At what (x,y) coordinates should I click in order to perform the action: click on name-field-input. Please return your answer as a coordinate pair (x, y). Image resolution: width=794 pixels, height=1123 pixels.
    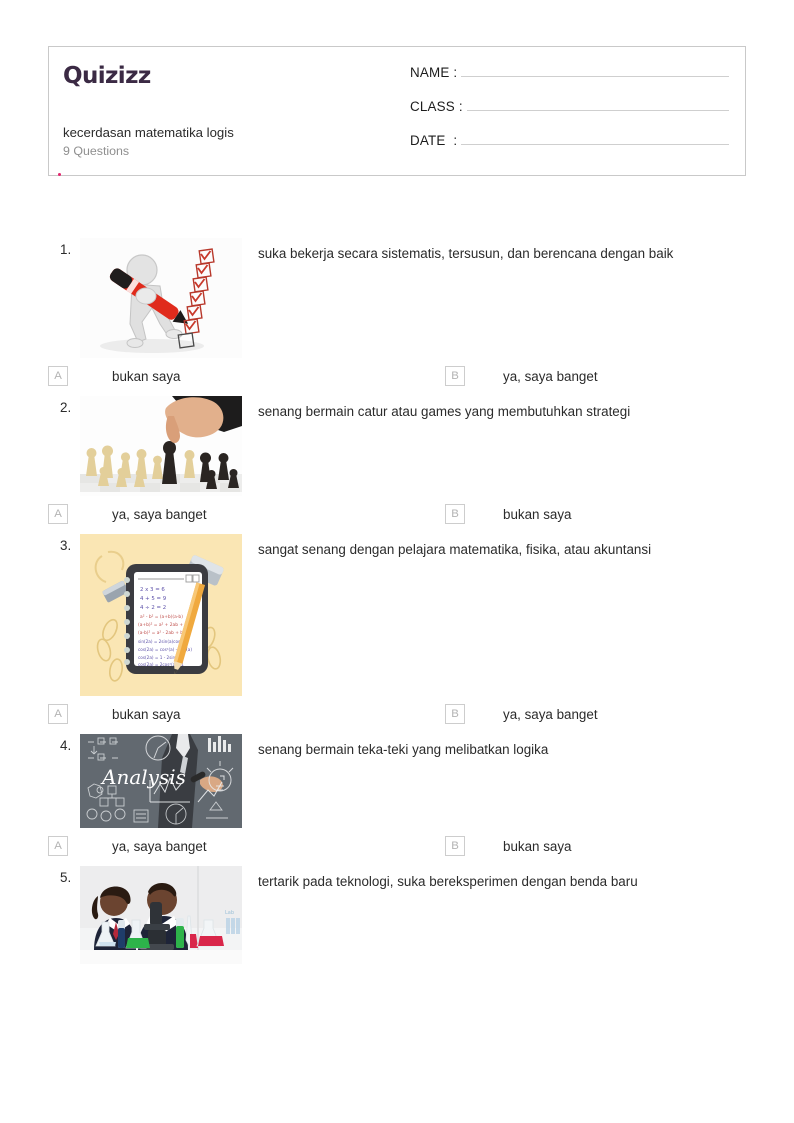
    Looking at the image, I should click on (595, 70).